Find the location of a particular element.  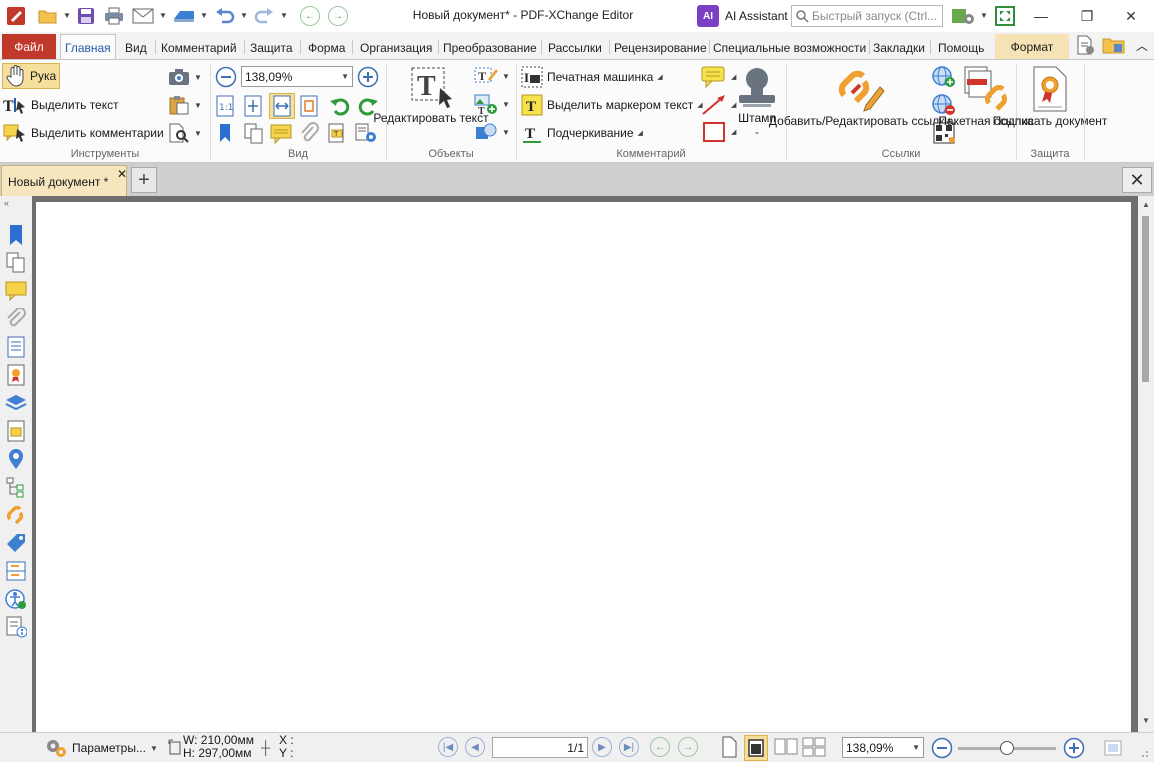

status-bar-options-icon is located at coordinates (1115, 748).